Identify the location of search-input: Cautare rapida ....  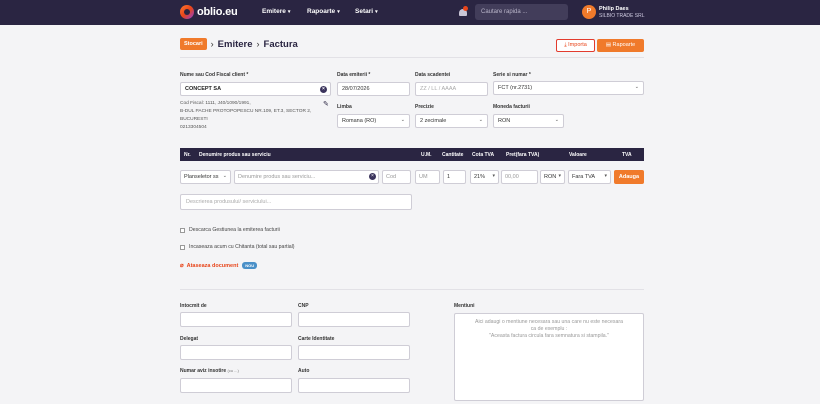
(521, 12).